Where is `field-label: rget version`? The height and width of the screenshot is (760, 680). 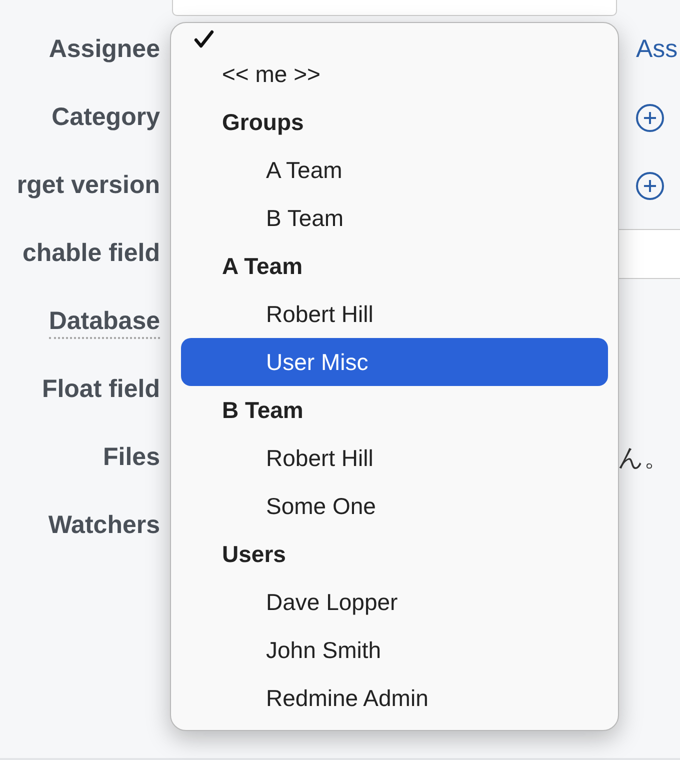
field-label: rget version is located at coordinates (88, 185).